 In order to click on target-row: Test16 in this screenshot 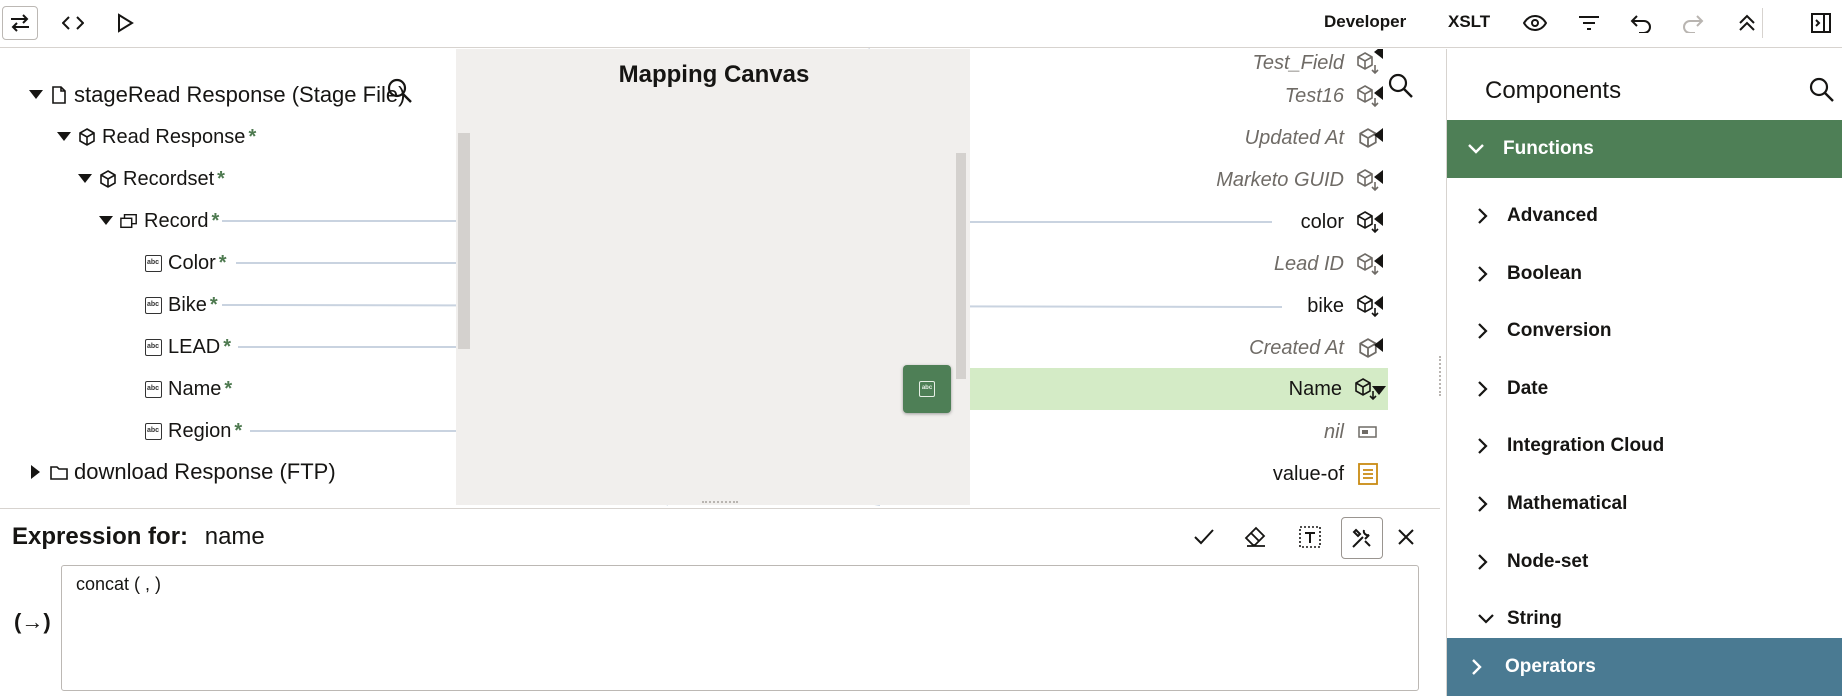, I will do `click(1180, 96)`.